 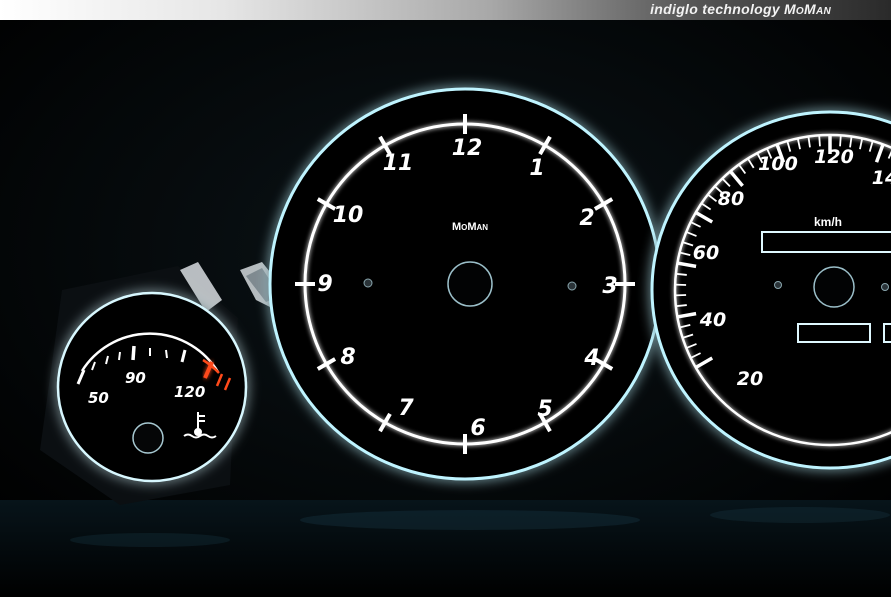 I want to click on speedo-label-60: 60, so click(x=706, y=253).